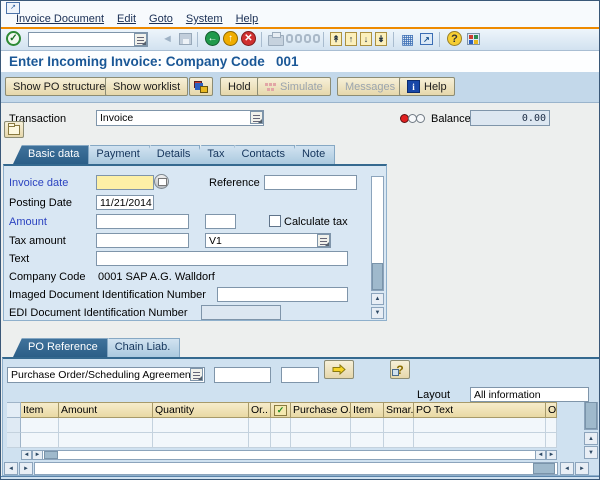 This screenshot has height=480, width=600. Describe the element at coordinates (212, 38) in the screenshot. I see `back-icon: ←` at that location.